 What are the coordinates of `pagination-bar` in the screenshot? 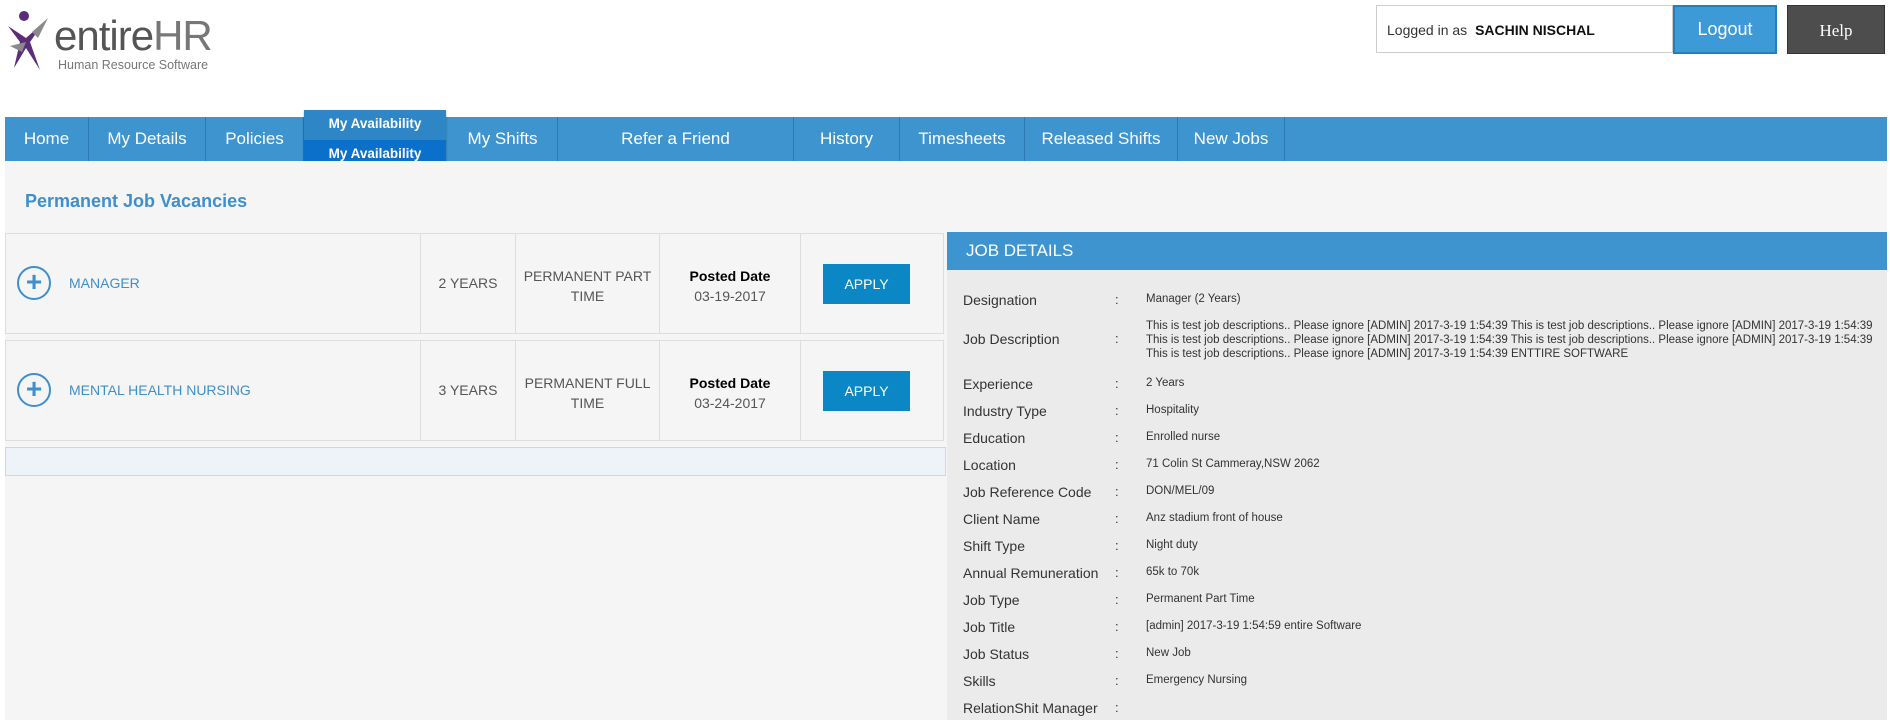 It's located at (475, 461).